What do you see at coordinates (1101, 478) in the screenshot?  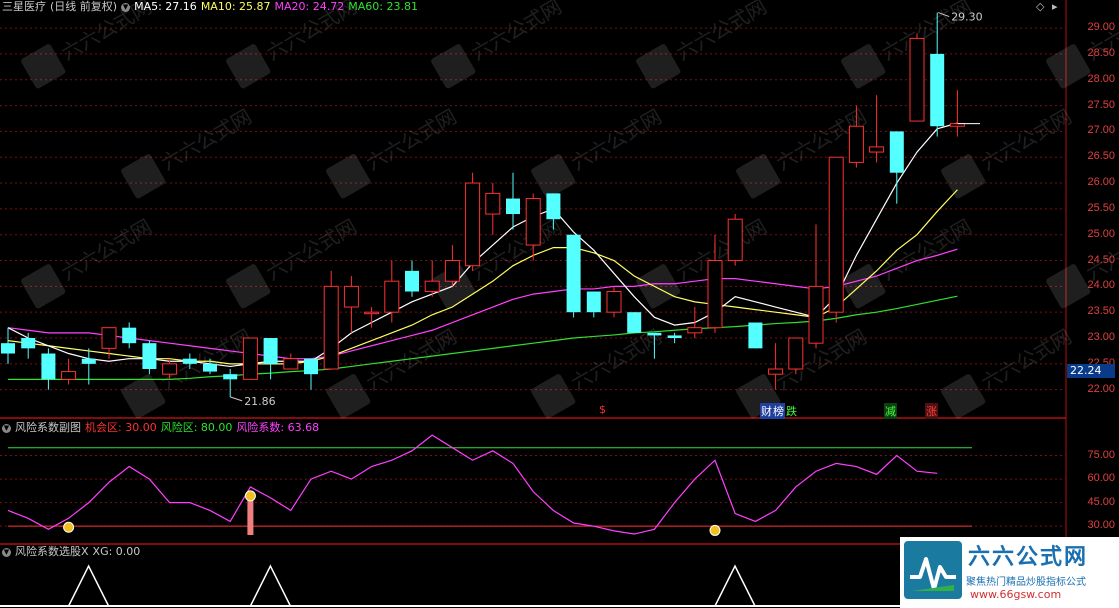 I see `y-tick-label: 60.00` at bounding box center [1101, 478].